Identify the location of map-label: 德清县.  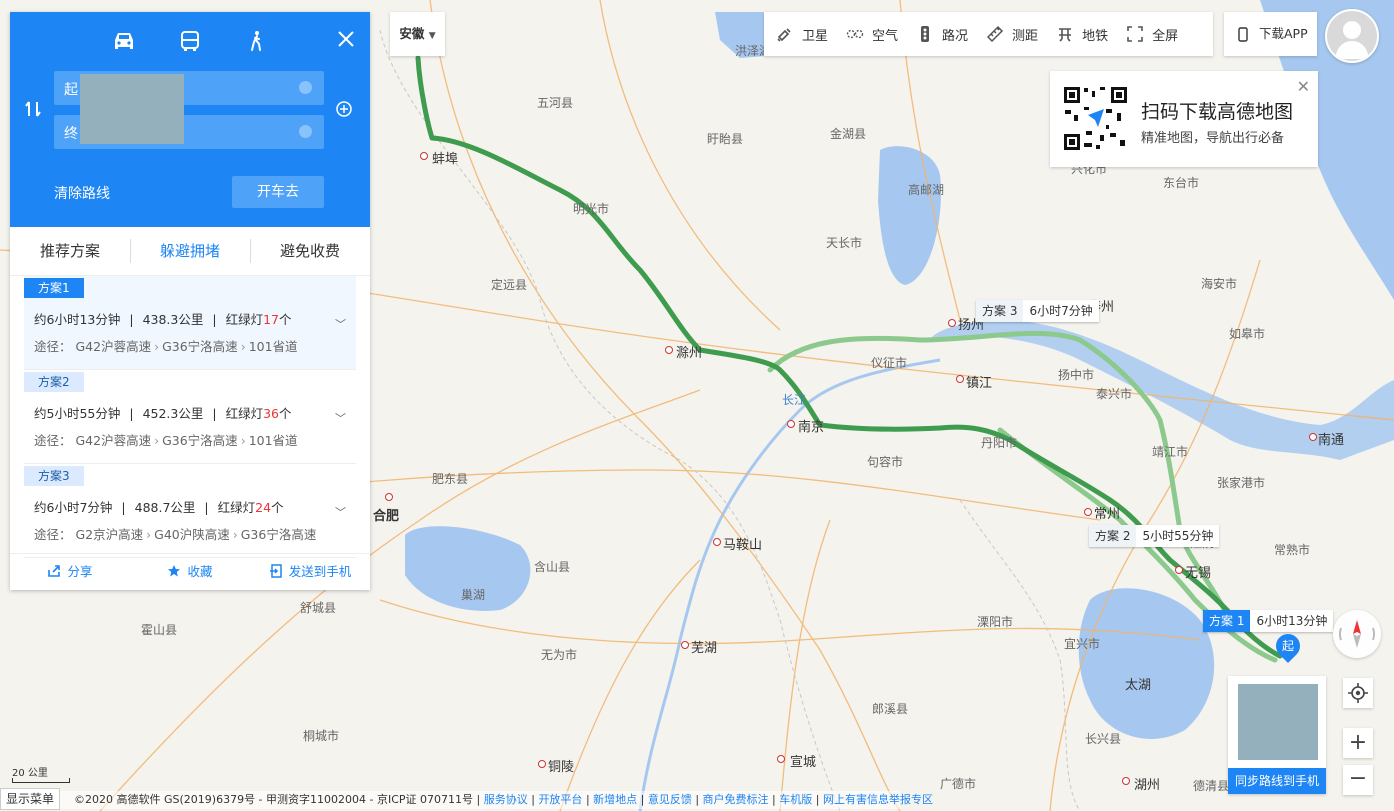
(1211, 786).